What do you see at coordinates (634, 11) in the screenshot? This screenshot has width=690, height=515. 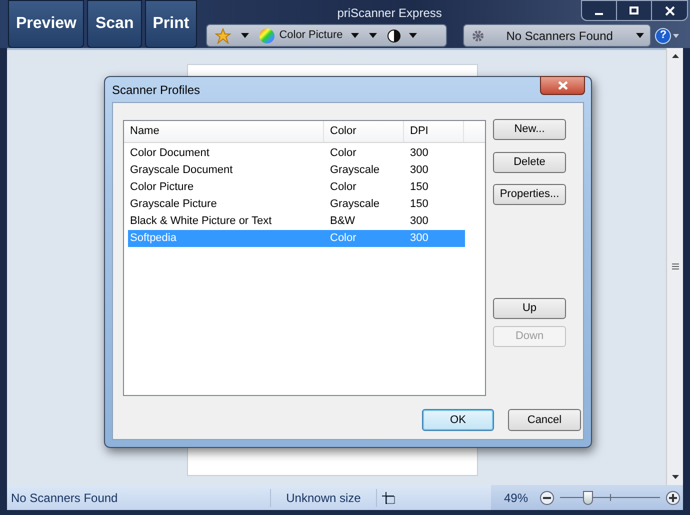 I see `maximize-icon` at bounding box center [634, 11].